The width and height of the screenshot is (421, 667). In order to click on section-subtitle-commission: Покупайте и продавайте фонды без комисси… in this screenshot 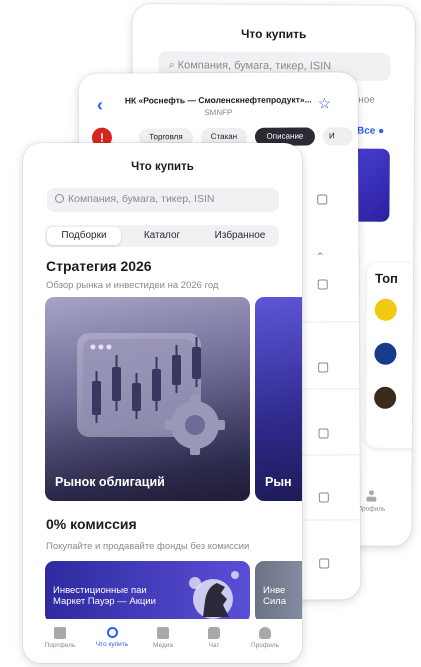, I will do `click(148, 546)`.